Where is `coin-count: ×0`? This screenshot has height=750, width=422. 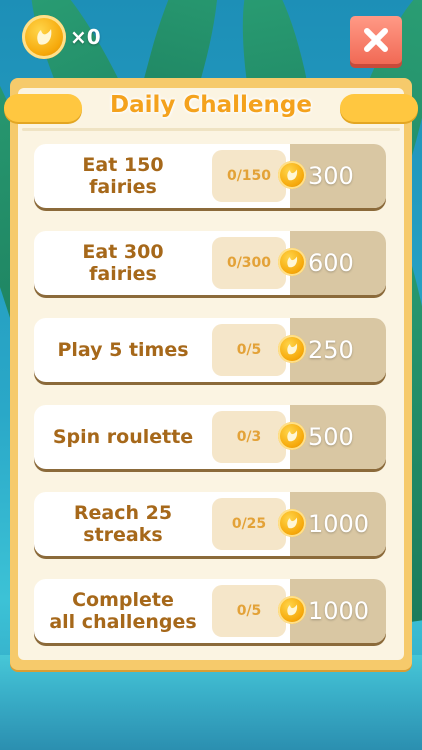
coin-count: ×0 is located at coordinates (85, 37).